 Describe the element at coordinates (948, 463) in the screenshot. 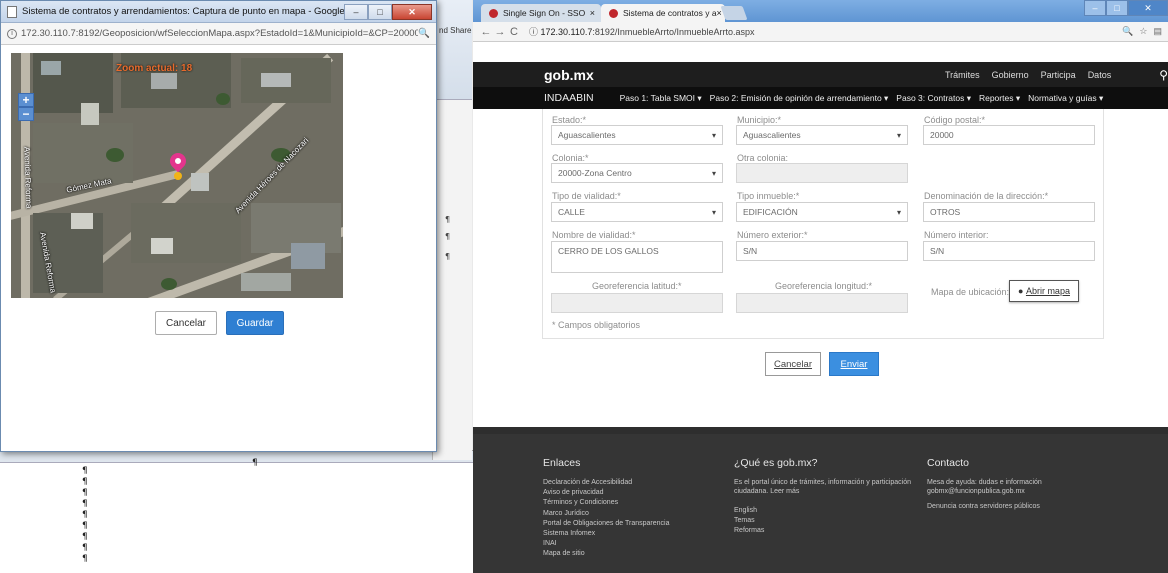

I see `footer-contacto-title: Contacto` at that location.